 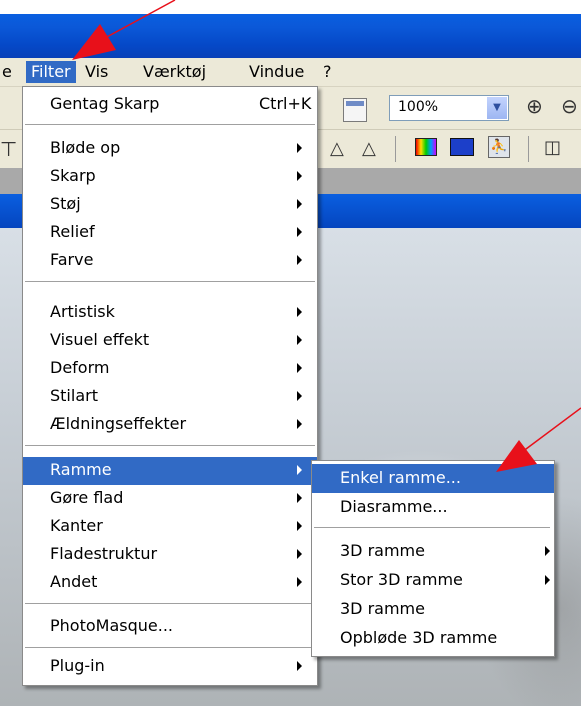 What do you see at coordinates (462, 147) in the screenshot?
I see `monitor-icon` at bounding box center [462, 147].